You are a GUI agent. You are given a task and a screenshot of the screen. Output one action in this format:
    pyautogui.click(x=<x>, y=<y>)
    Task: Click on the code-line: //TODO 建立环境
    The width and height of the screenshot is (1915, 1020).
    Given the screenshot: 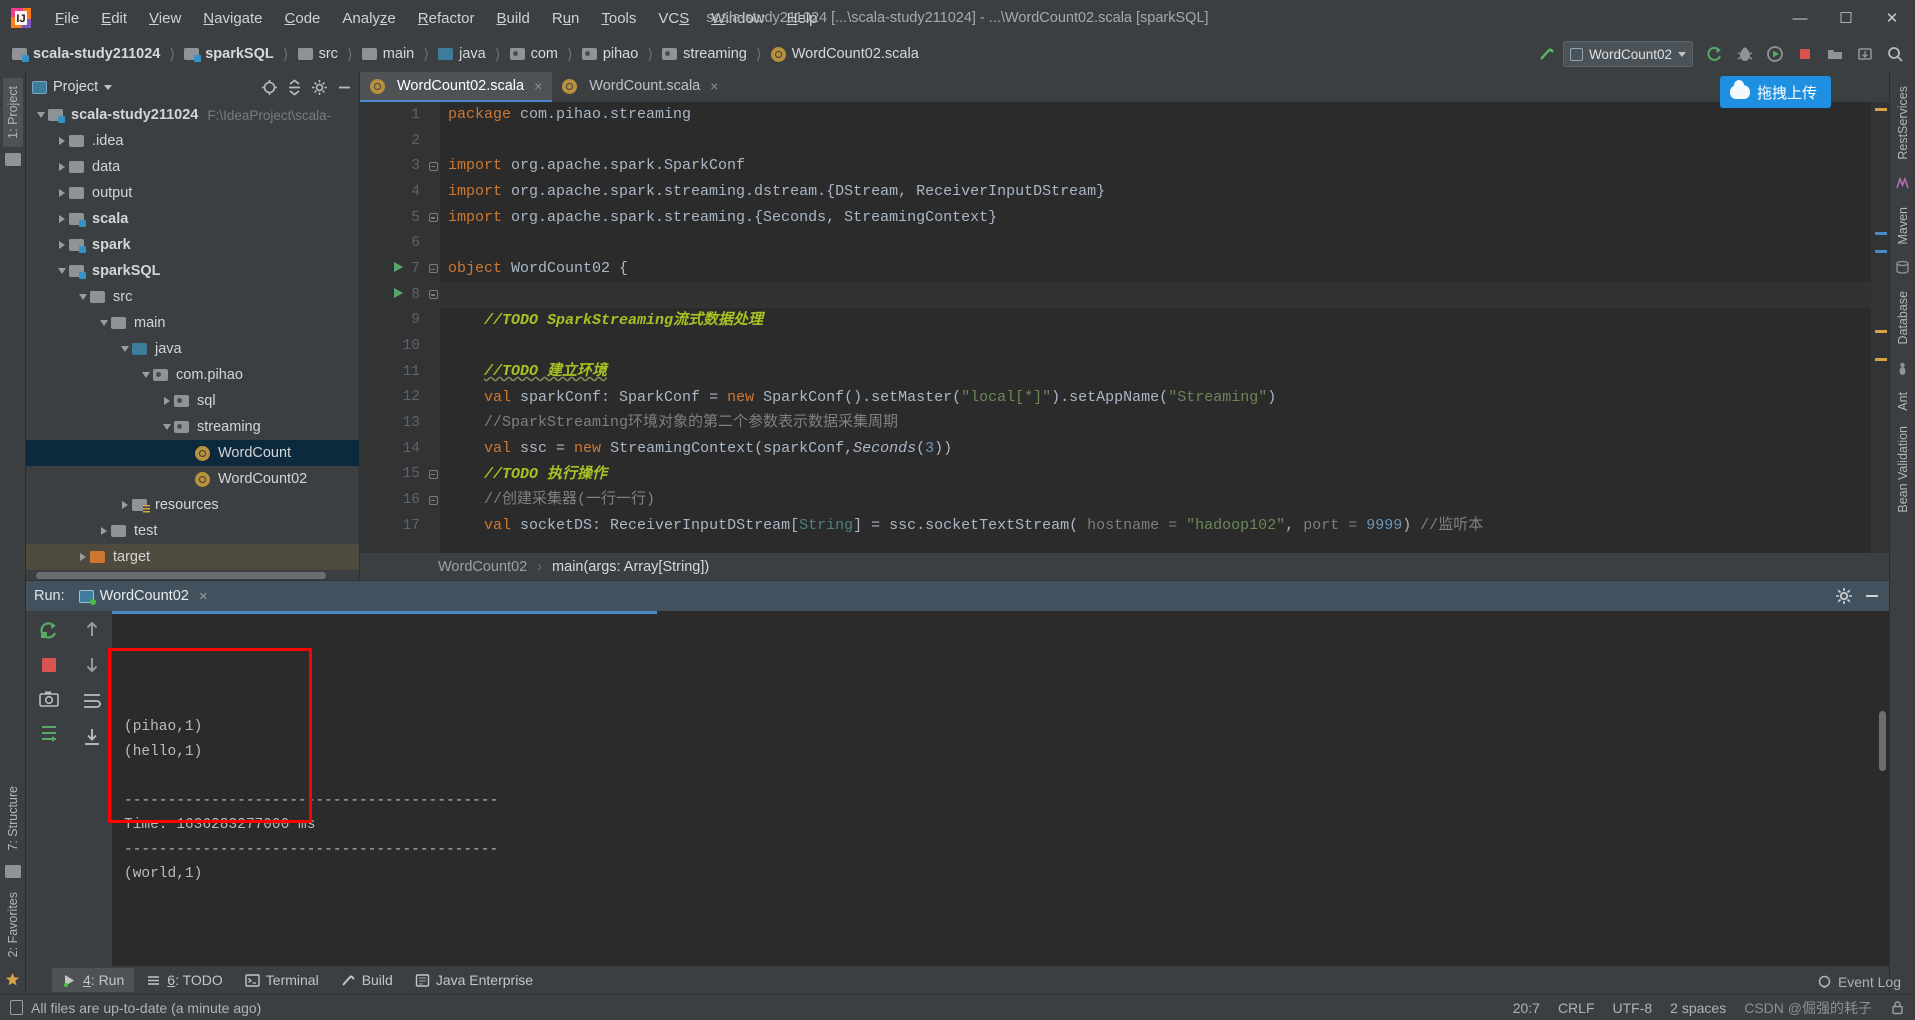 What is the action you would take?
    pyautogui.click(x=1159, y=372)
    